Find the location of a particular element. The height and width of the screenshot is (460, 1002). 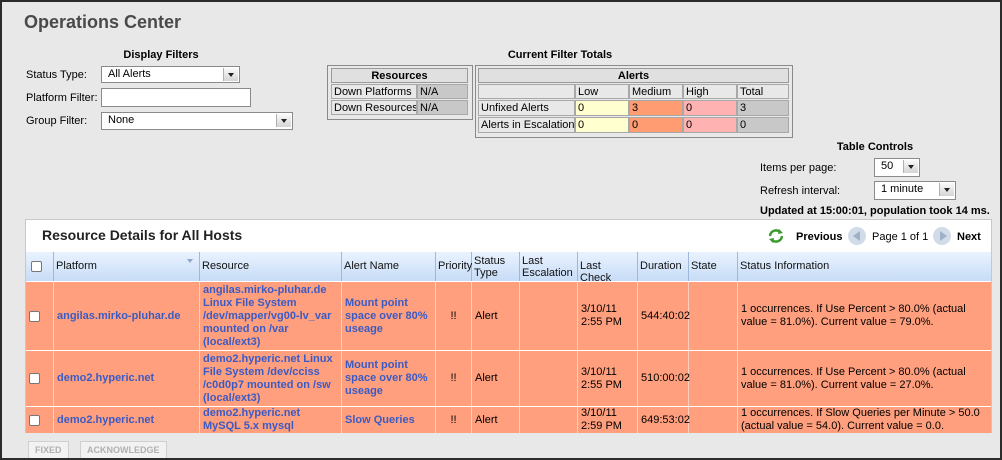

resources-heading: Resources is located at coordinates (399, 75).